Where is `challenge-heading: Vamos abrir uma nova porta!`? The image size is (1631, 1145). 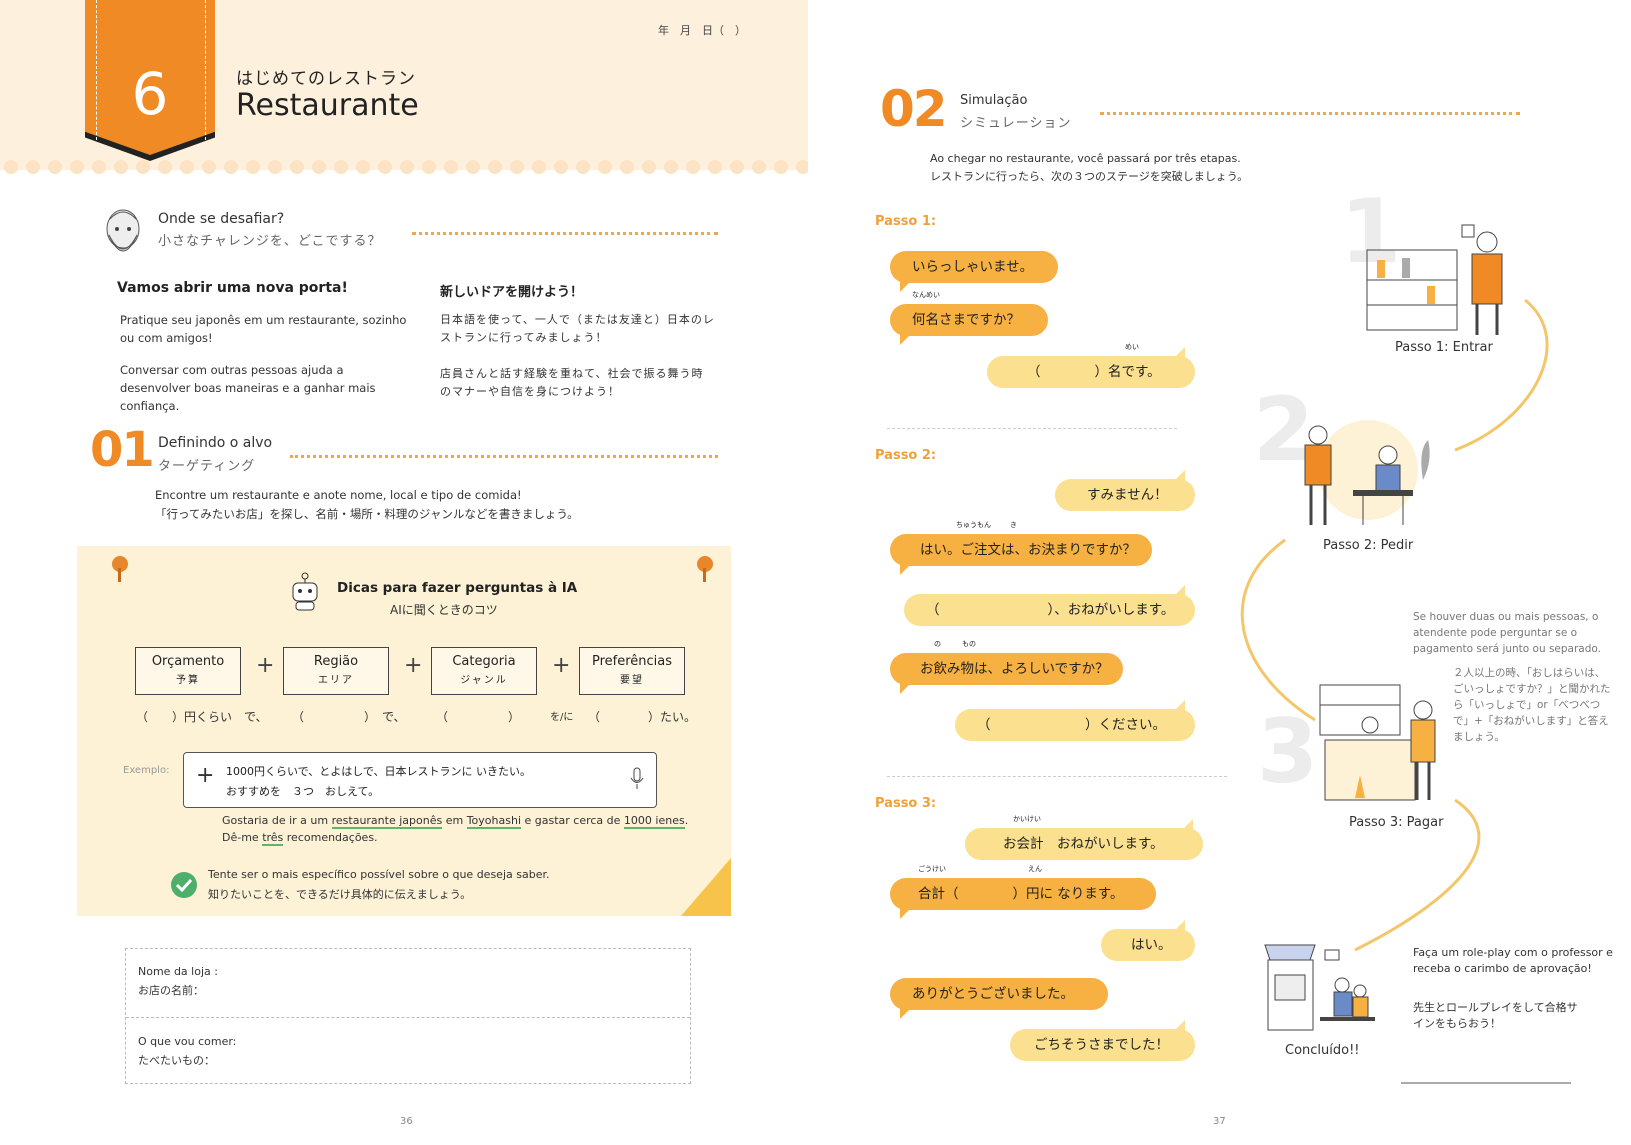 challenge-heading: Vamos abrir uma nova porta! is located at coordinates (232, 288).